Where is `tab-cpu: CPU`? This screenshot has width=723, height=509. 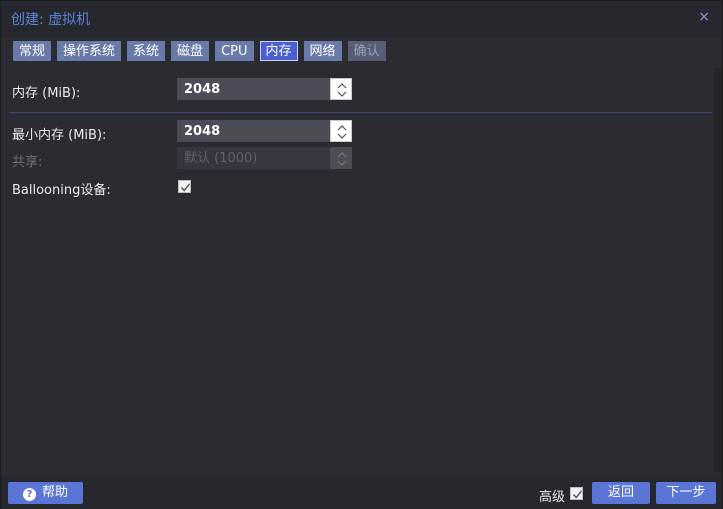 tab-cpu: CPU is located at coordinates (234, 51).